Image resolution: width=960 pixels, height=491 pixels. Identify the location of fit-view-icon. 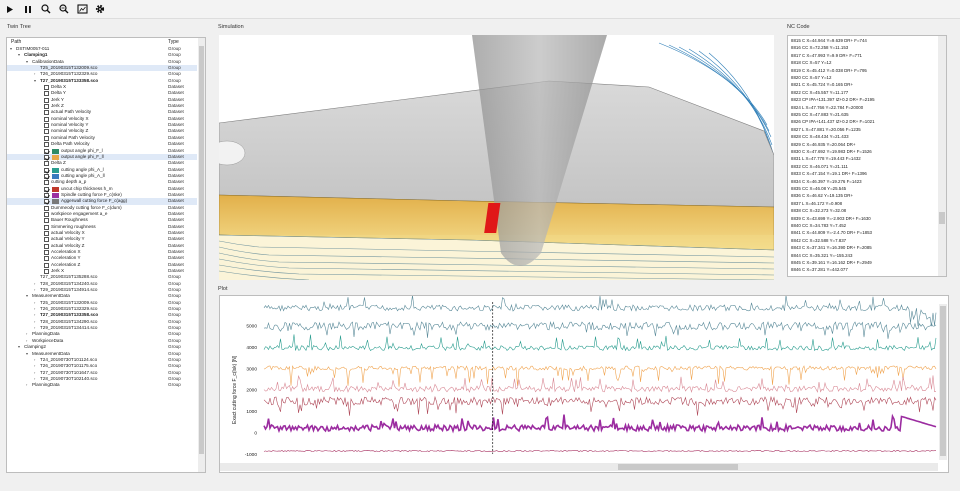
(82, 9).